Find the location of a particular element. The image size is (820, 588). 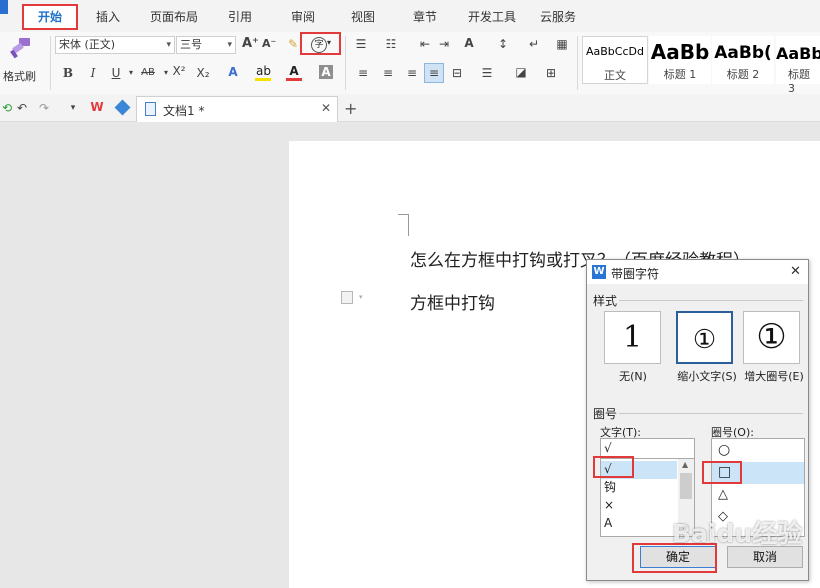

tab-references: 引用 is located at coordinates (240, 16).